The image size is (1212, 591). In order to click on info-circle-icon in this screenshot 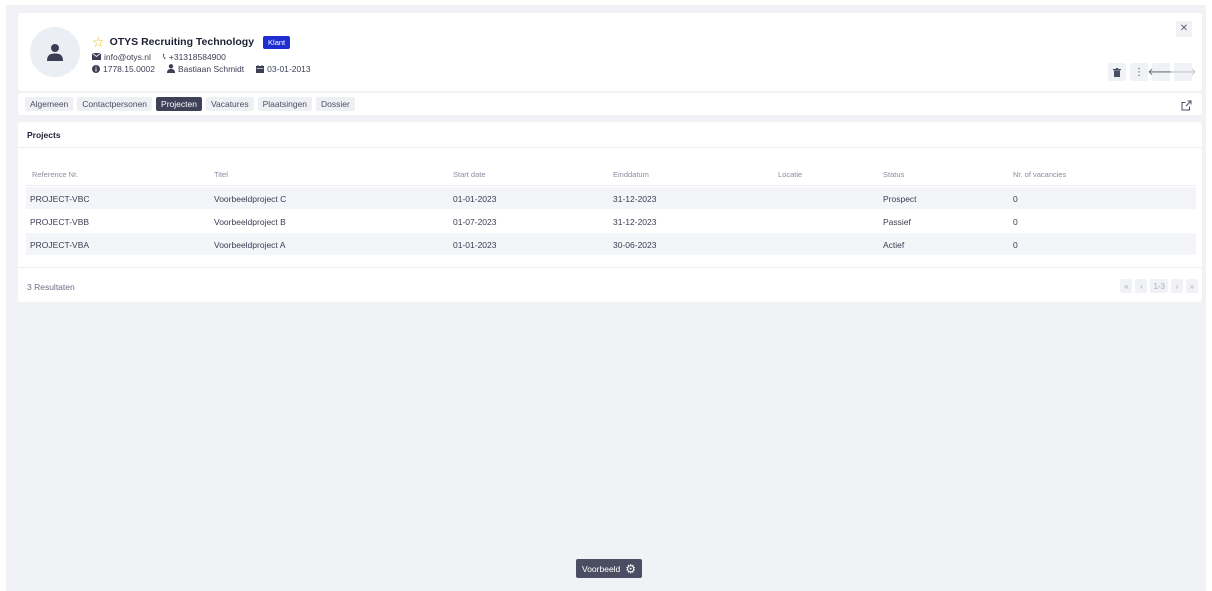, I will do `click(96, 68)`.